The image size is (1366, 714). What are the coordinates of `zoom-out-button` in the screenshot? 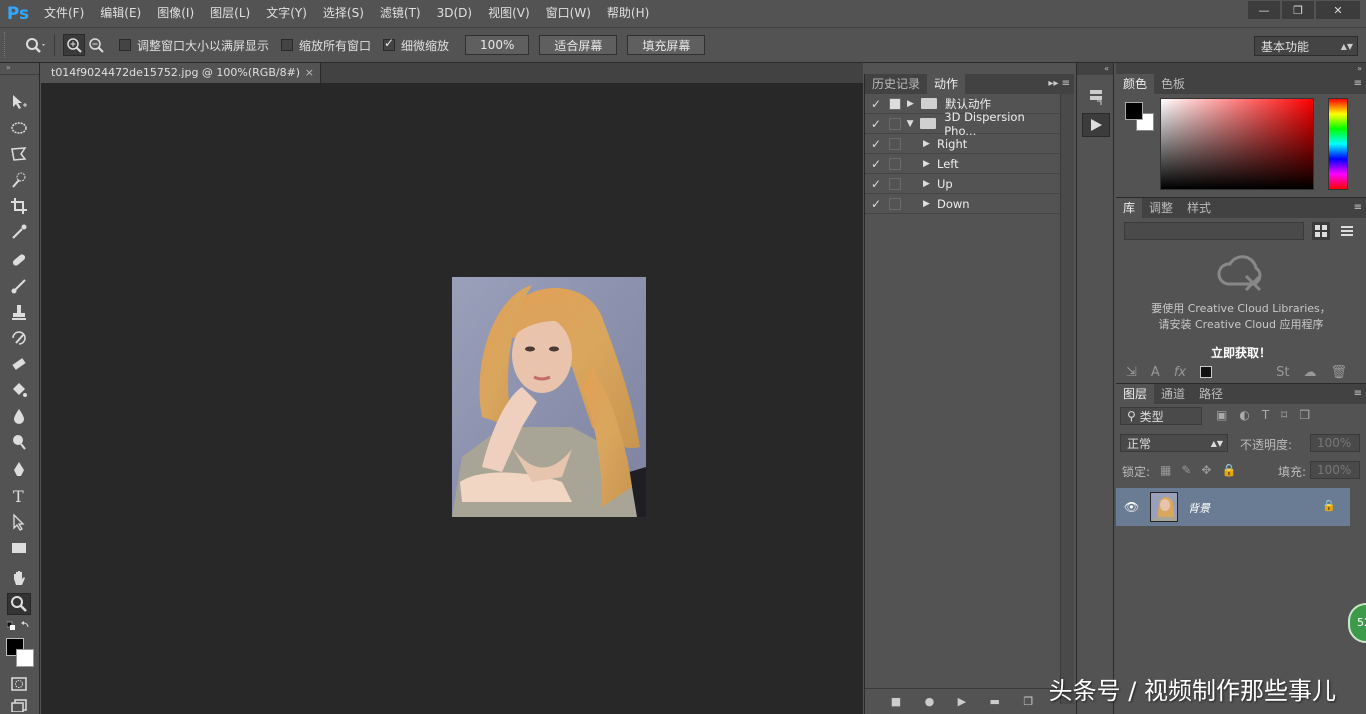 It's located at (96, 45).